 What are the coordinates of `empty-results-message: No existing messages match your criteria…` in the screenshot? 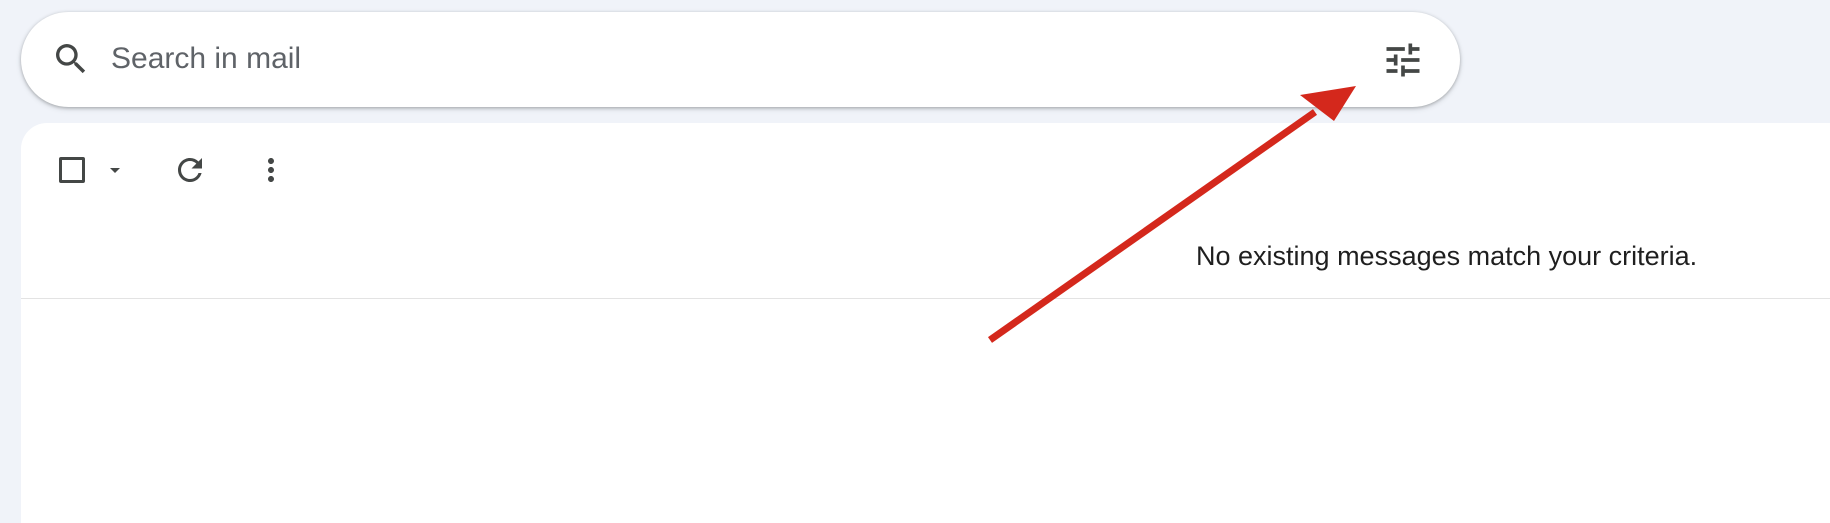 It's located at (1447, 256).